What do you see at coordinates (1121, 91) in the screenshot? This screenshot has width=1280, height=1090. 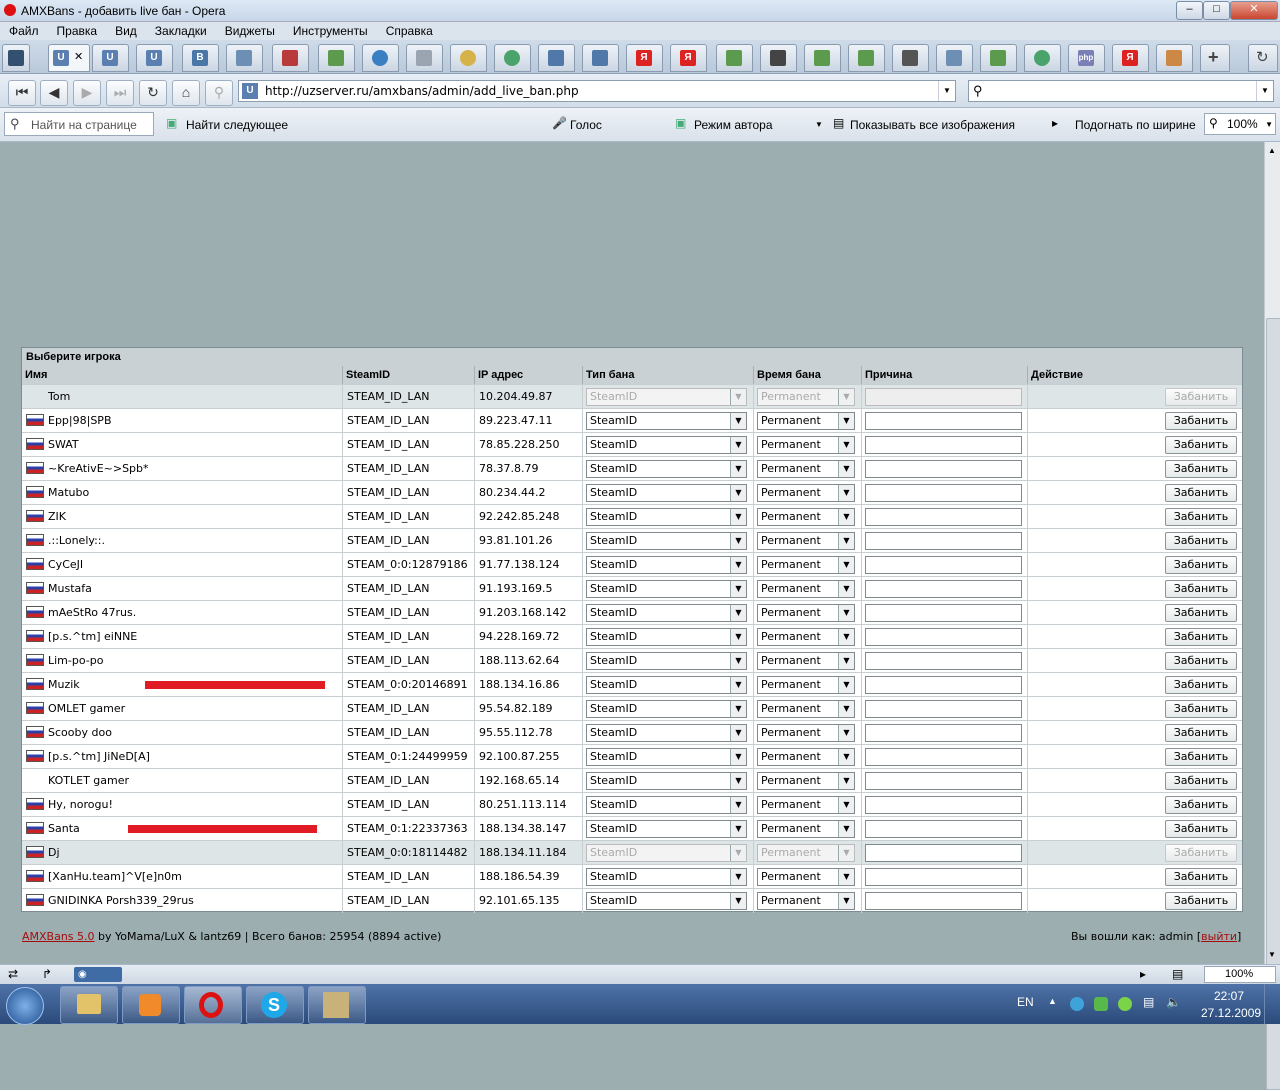 I see `search-field: ⚲ ▼` at bounding box center [1121, 91].